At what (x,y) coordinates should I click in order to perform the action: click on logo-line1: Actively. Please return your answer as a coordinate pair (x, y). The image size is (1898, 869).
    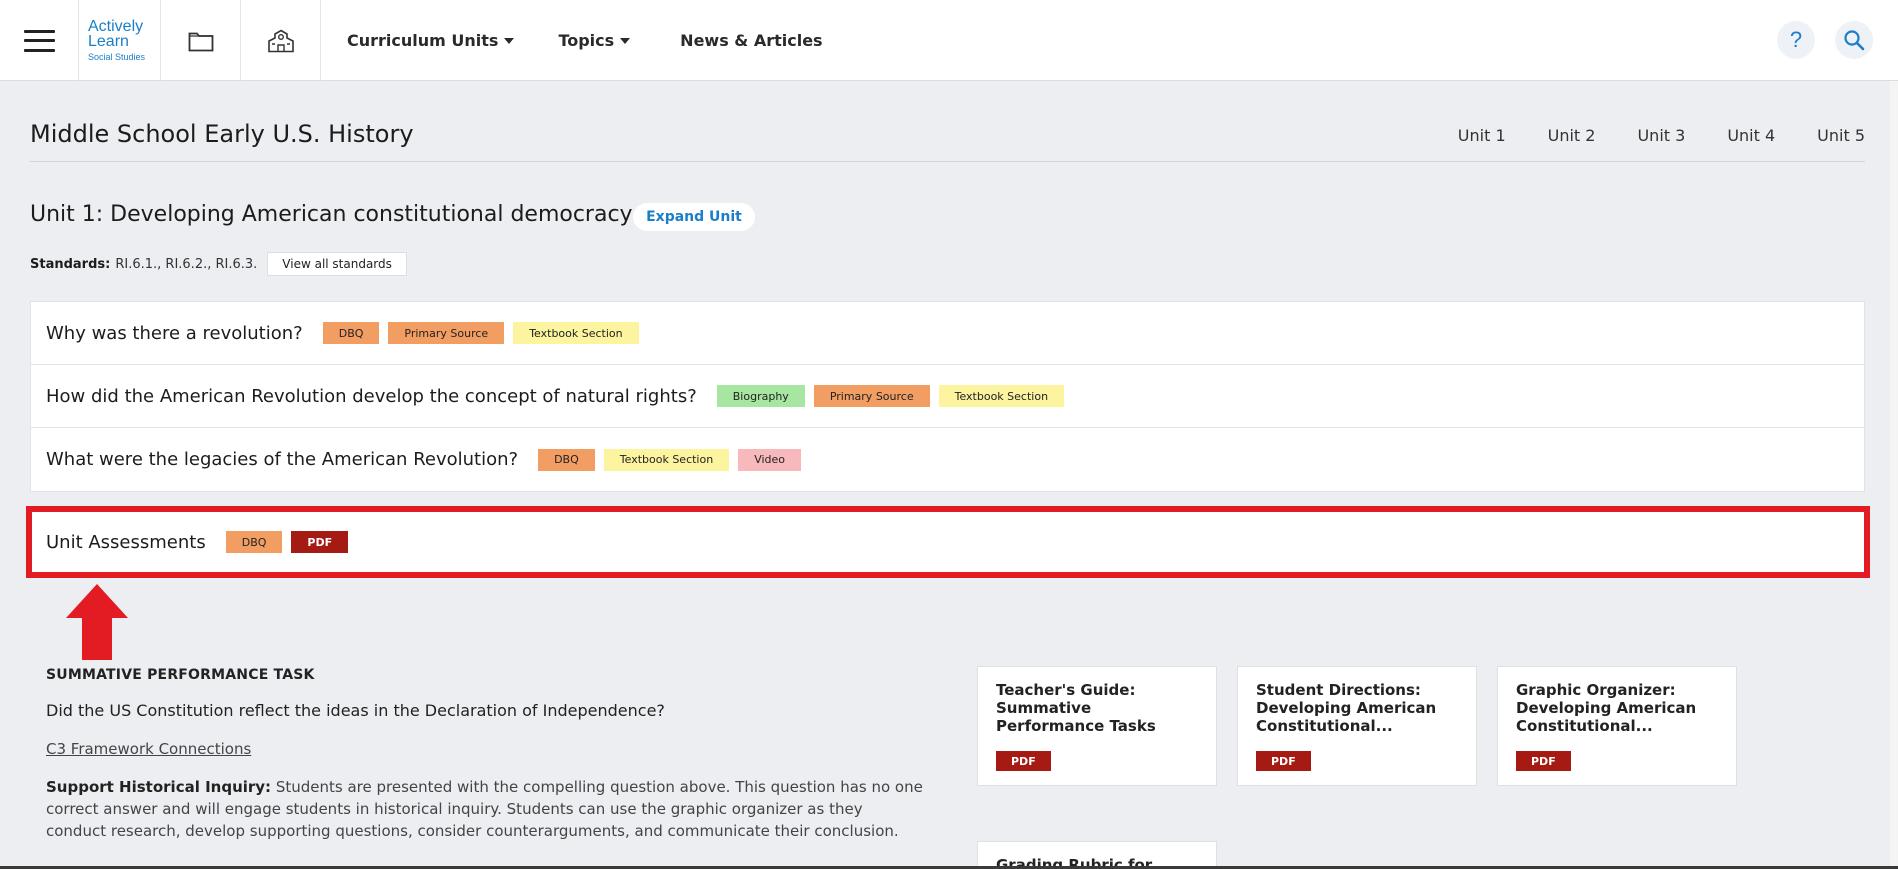
    Looking at the image, I should click on (116, 26).